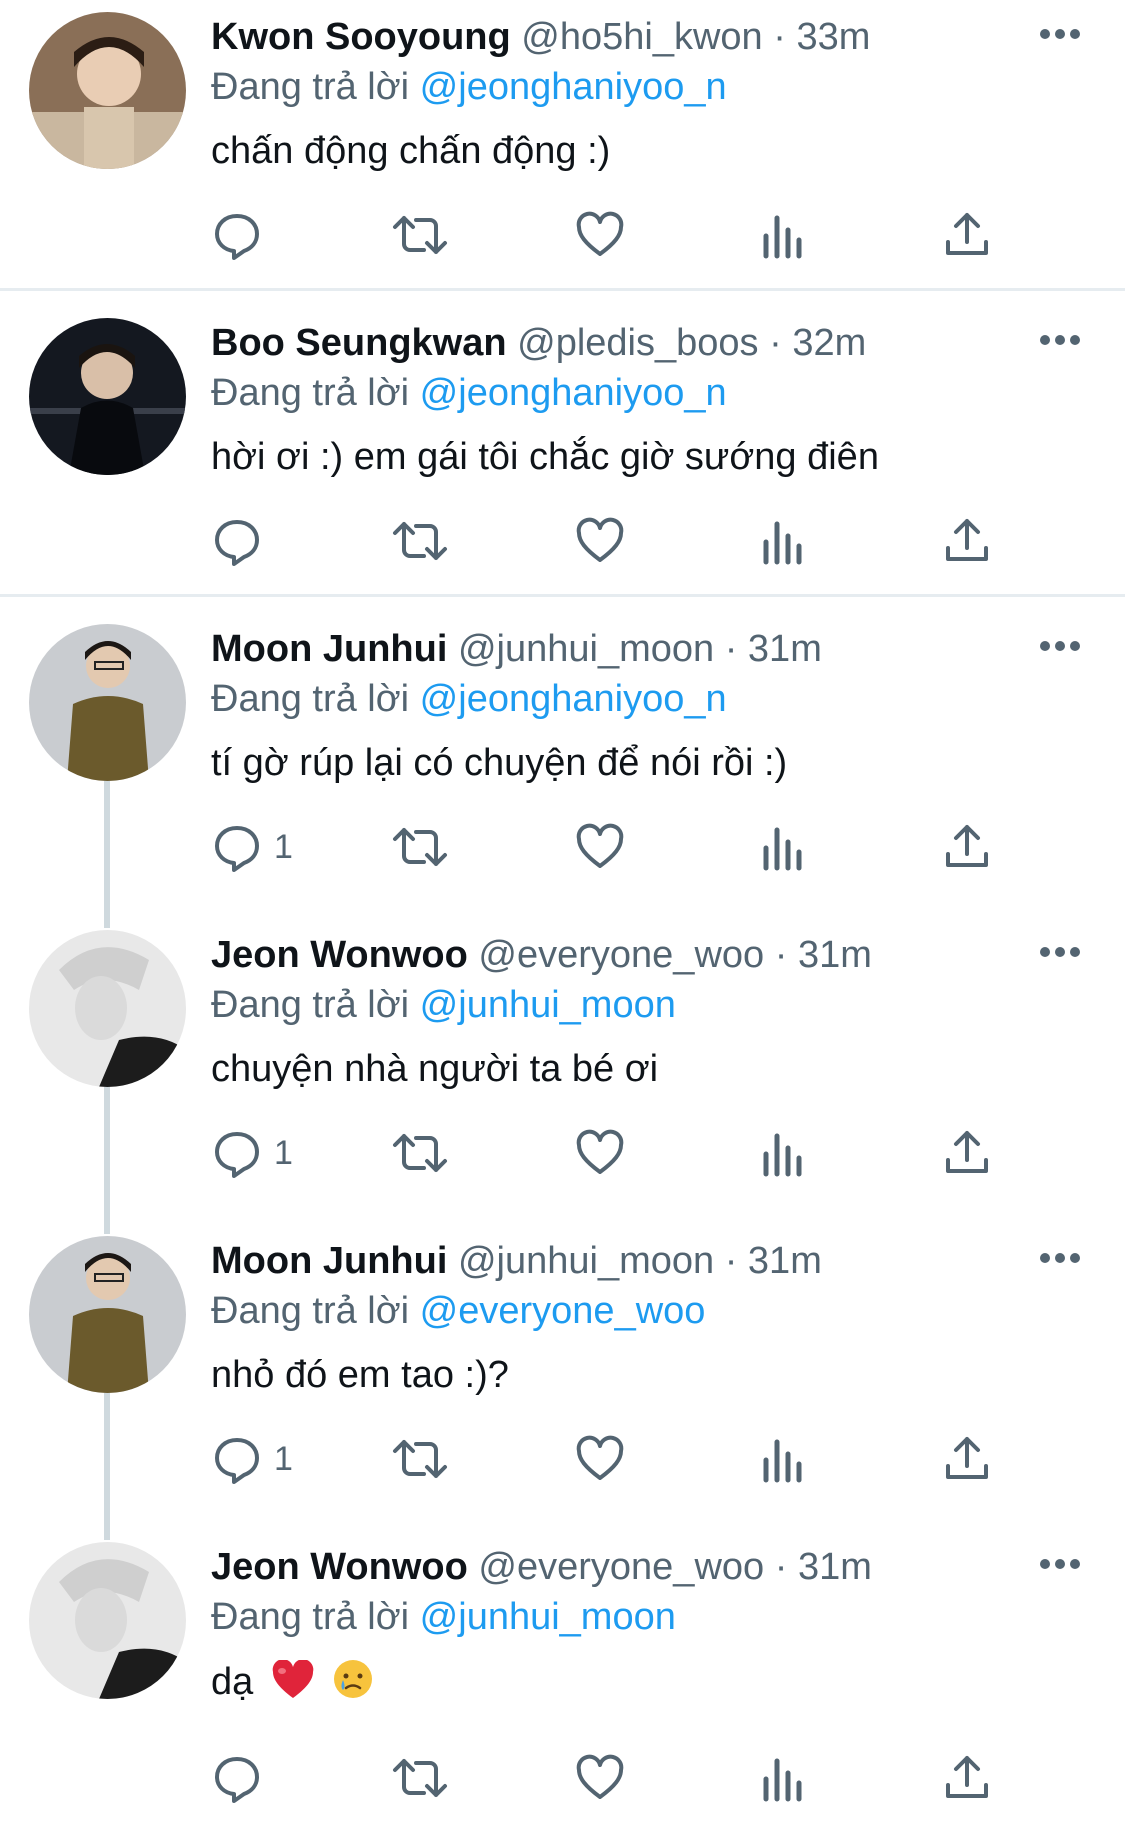  Describe the element at coordinates (361, 37) in the screenshot. I see `display-name: Kwon Sooyoung` at that location.